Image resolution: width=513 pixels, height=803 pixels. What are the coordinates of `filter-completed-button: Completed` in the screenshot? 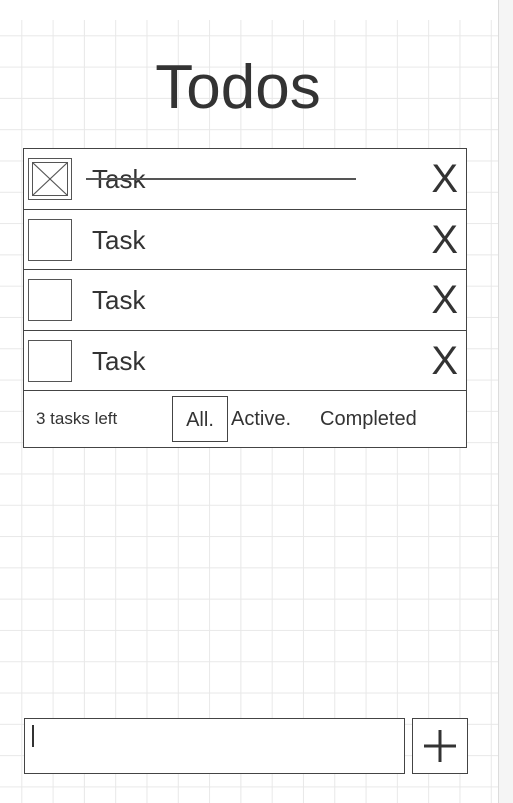 It's located at (368, 419).